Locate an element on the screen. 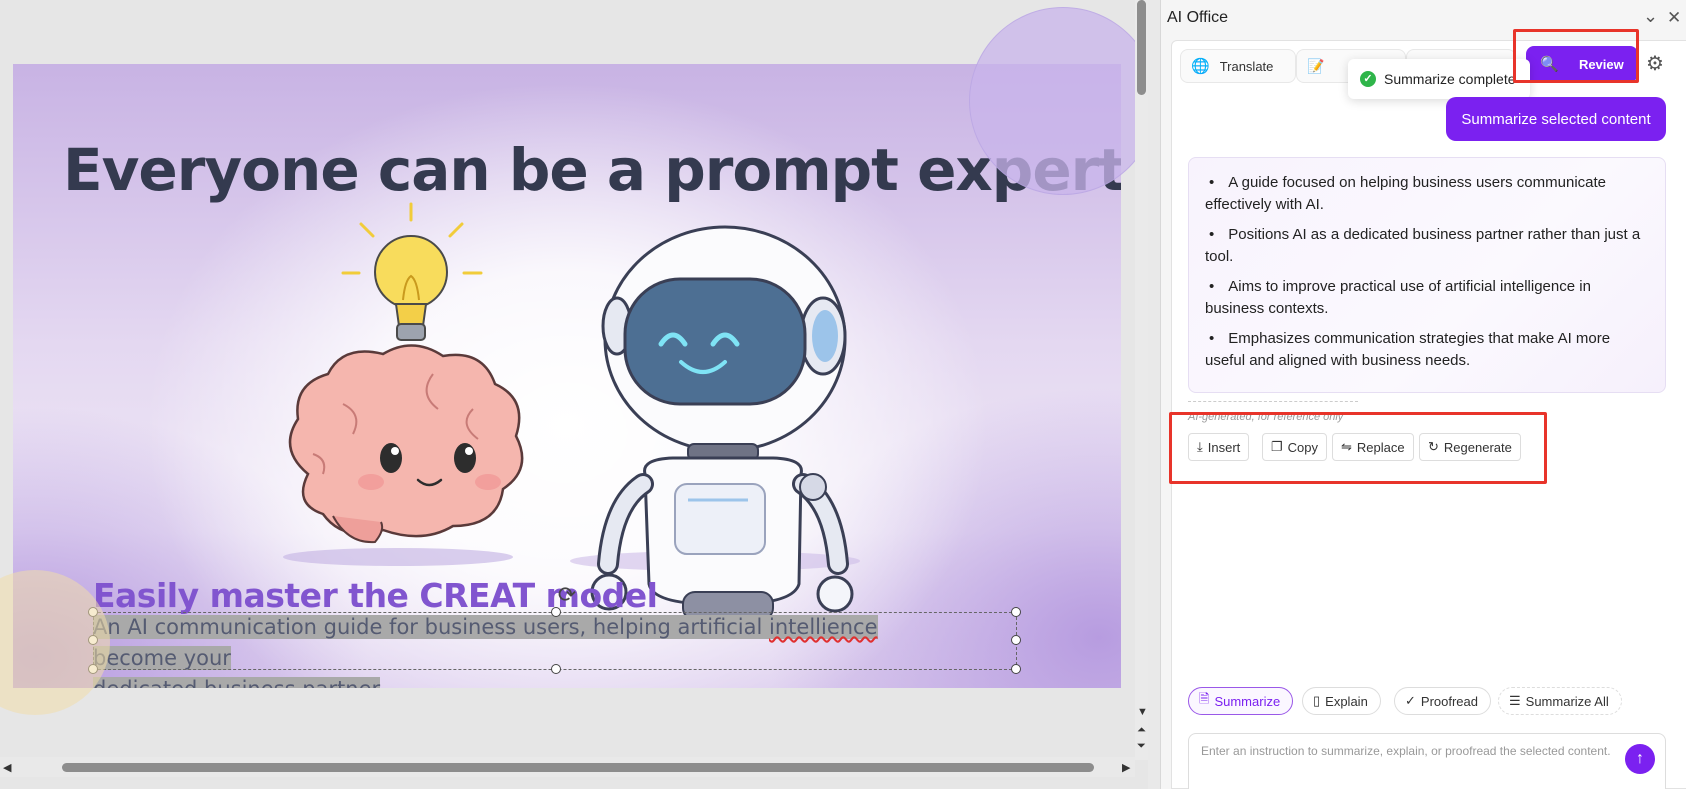 This screenshot has width=1686, height=789. explain-chip: ▯ Explain is located at coordinates (1341, 701).